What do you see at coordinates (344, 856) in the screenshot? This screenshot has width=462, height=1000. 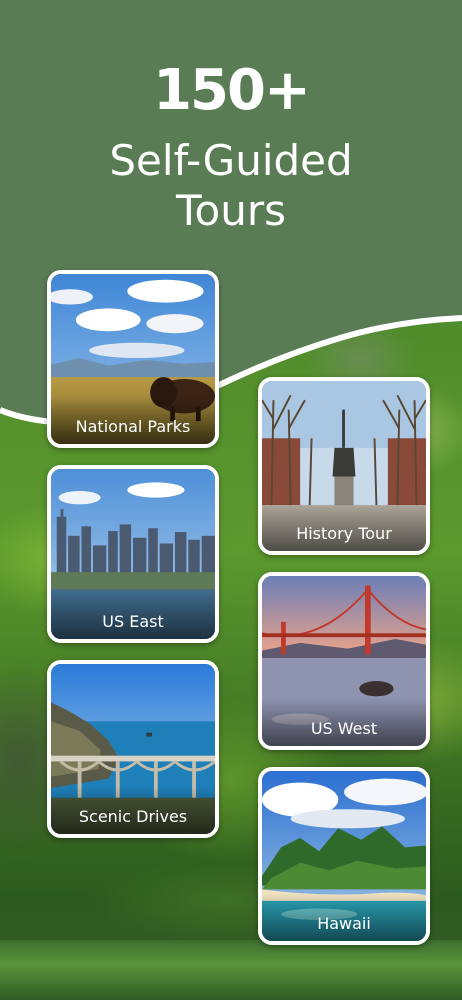 I see `category-card-hawaii: Hawaii` at bounding box center [344, 856].